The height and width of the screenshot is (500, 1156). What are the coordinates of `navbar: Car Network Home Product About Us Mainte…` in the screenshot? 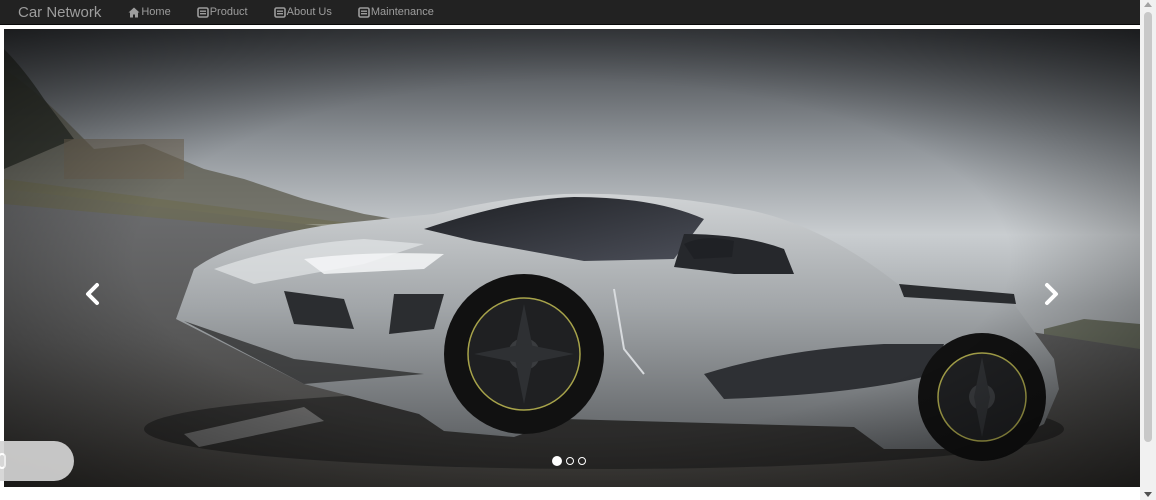 It's located at (570, 12).